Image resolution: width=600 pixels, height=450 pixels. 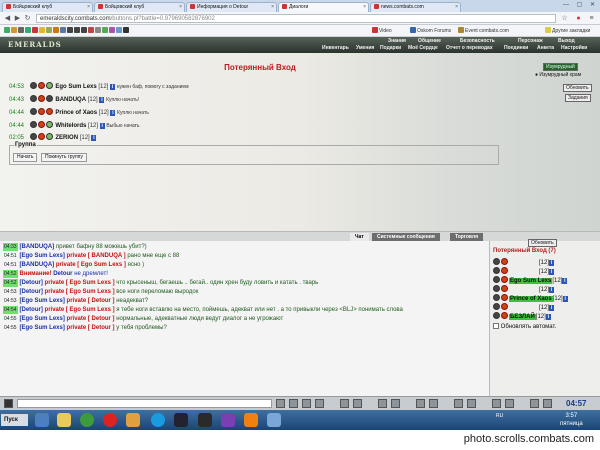 I want to click on participant-name: Prince of Xaos, so click(x=76, y=113).